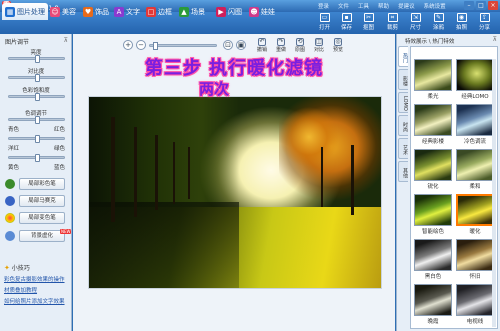 The width and height of the screenshot is (500, 331). Describe the element at coordinates (403, 125) in the screenshot. I see `category-tab-fashion: 时尚` at that location.